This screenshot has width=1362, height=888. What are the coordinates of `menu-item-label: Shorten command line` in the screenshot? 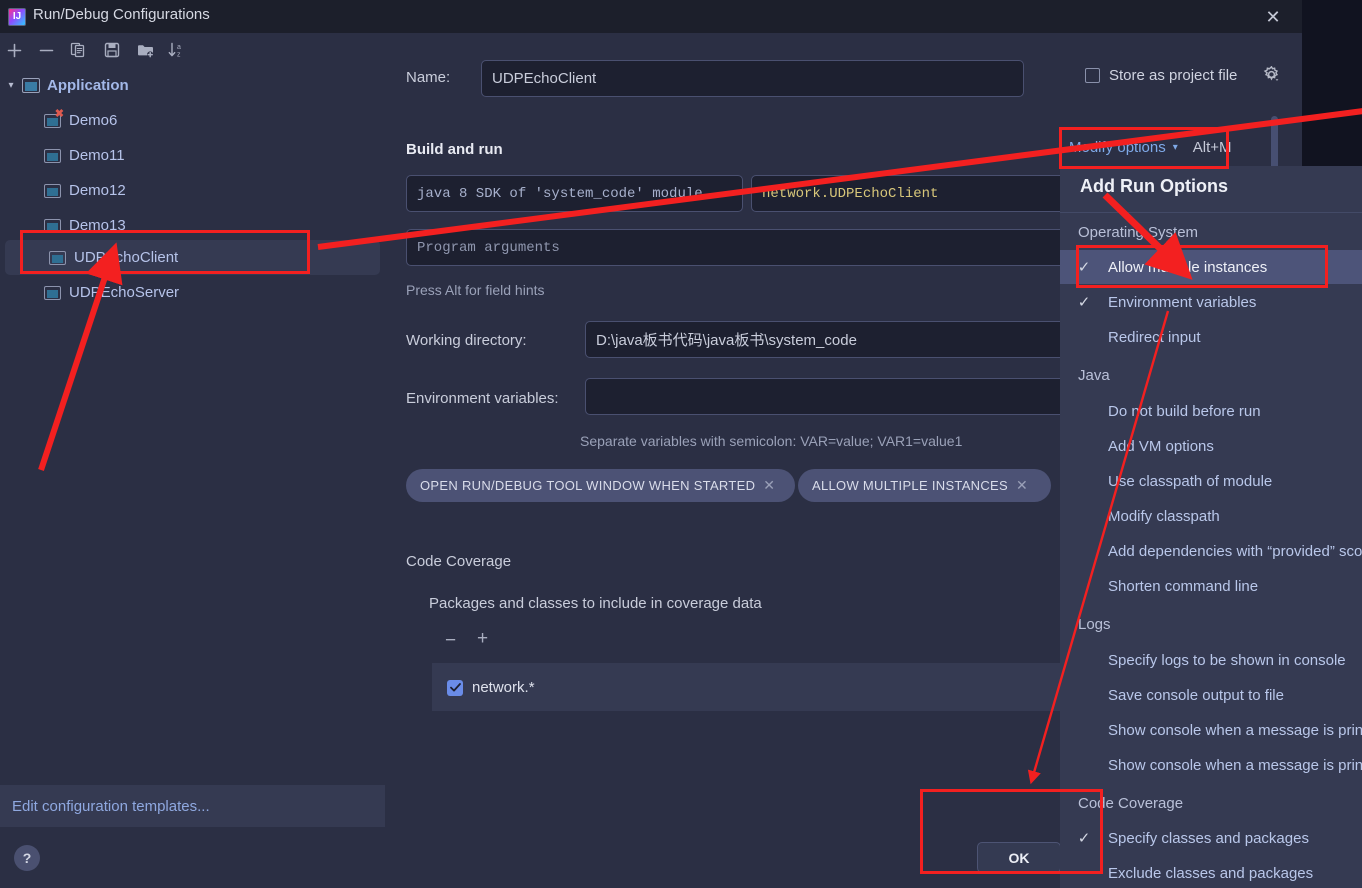 It's located at (1183, 586).